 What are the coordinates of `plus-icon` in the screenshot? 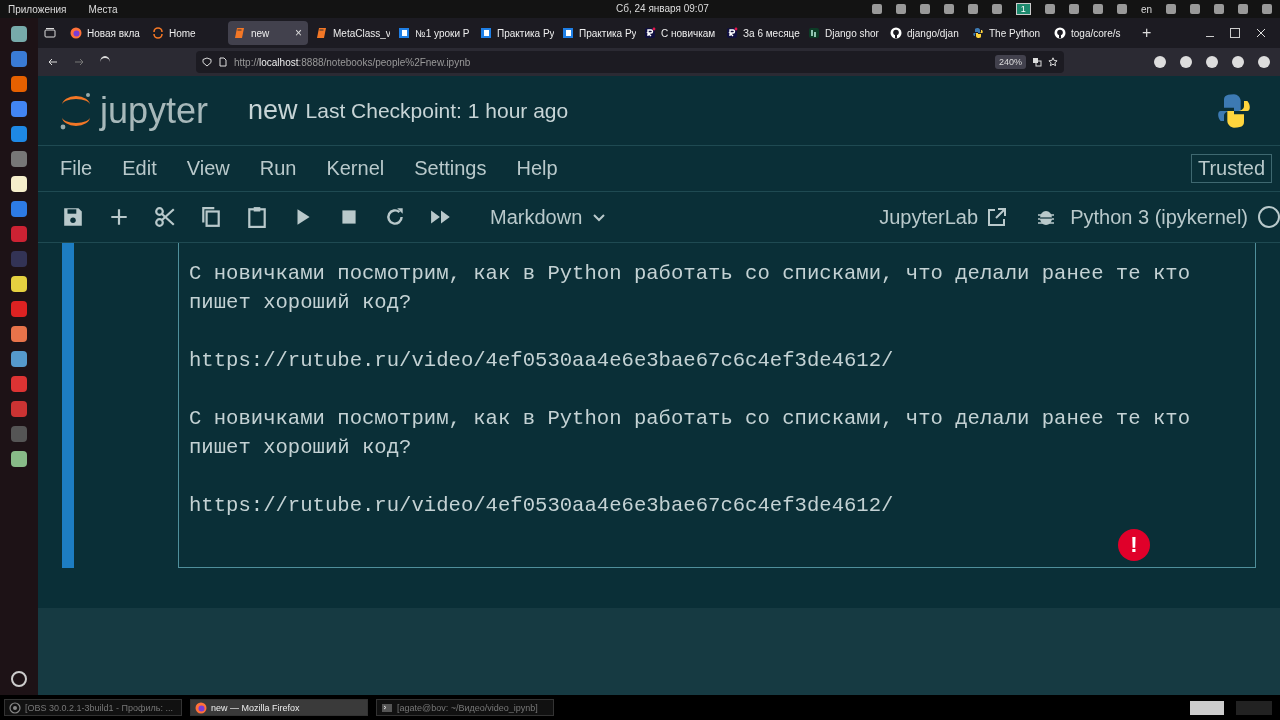 It's located at (119, 217).